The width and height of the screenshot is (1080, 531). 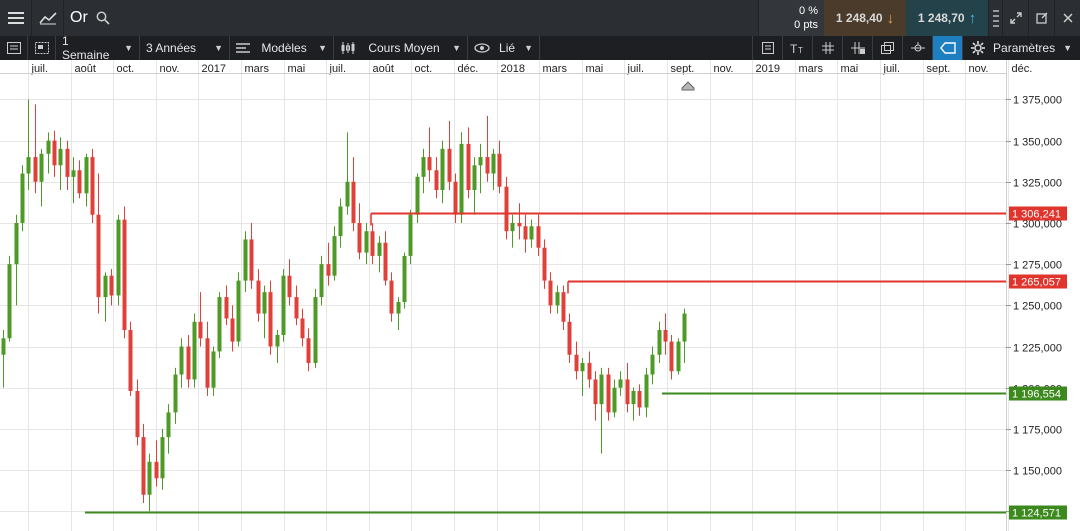 I want to click on buy-price-button: 1 248,70 ↑, so click(x=947, y=18).